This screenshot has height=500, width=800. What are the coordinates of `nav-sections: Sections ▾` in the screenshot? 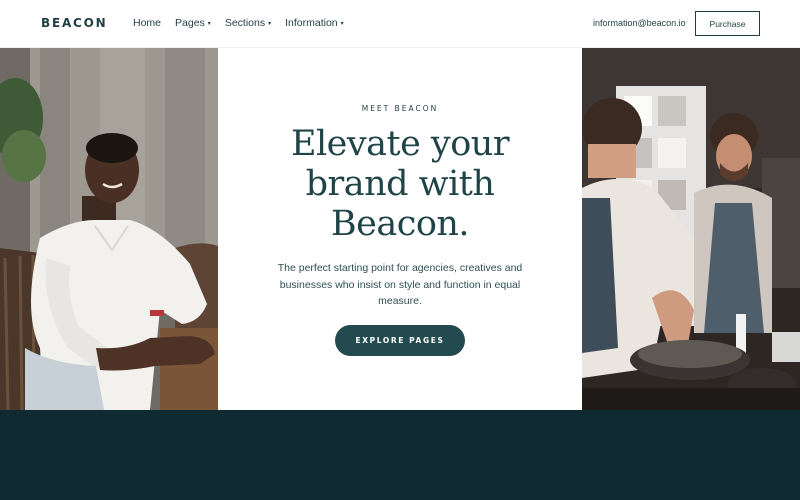 It's located at (248, 23).